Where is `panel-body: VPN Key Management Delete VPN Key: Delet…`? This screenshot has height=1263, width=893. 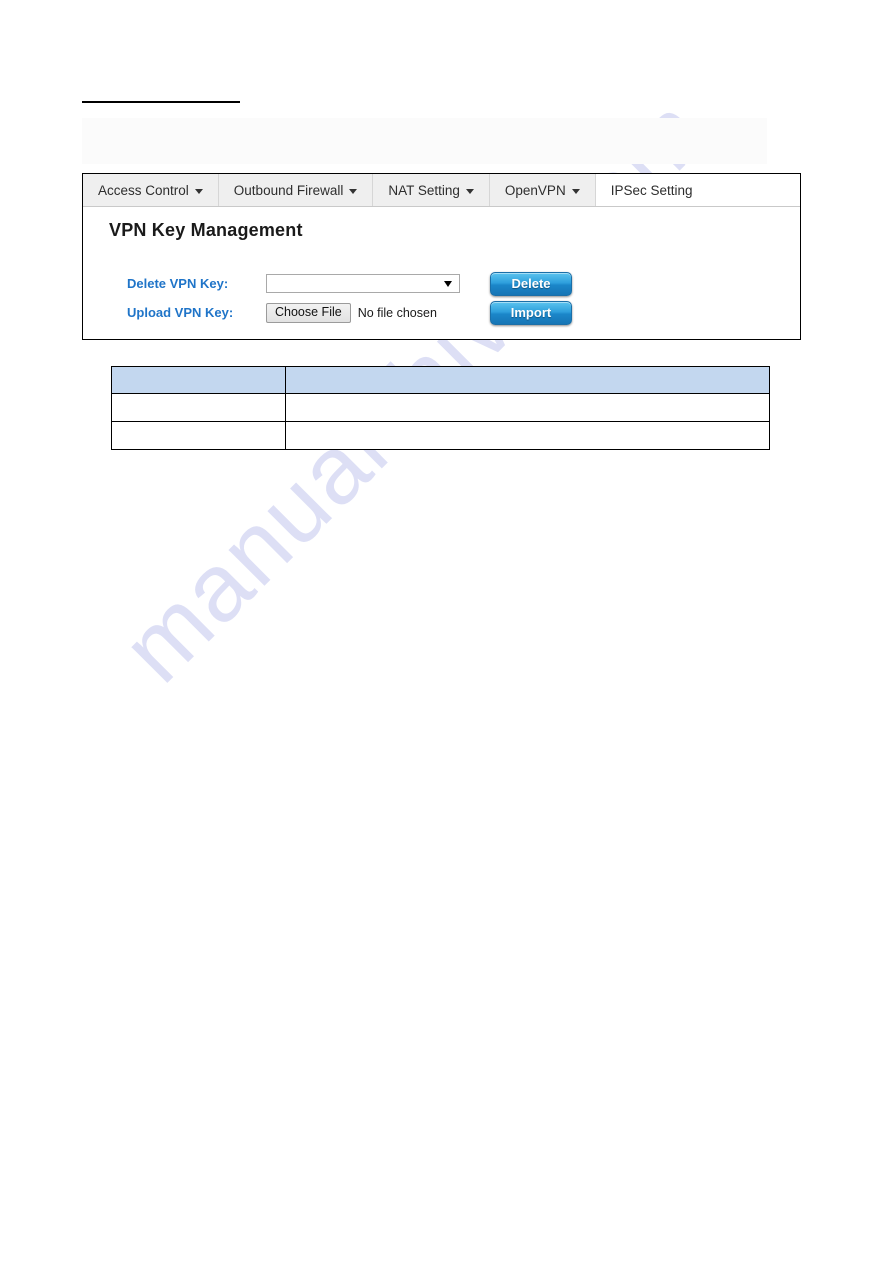
panel-body: VPN Key Management Delete VPN Key: Delet… is located at coordinates (441, 273).